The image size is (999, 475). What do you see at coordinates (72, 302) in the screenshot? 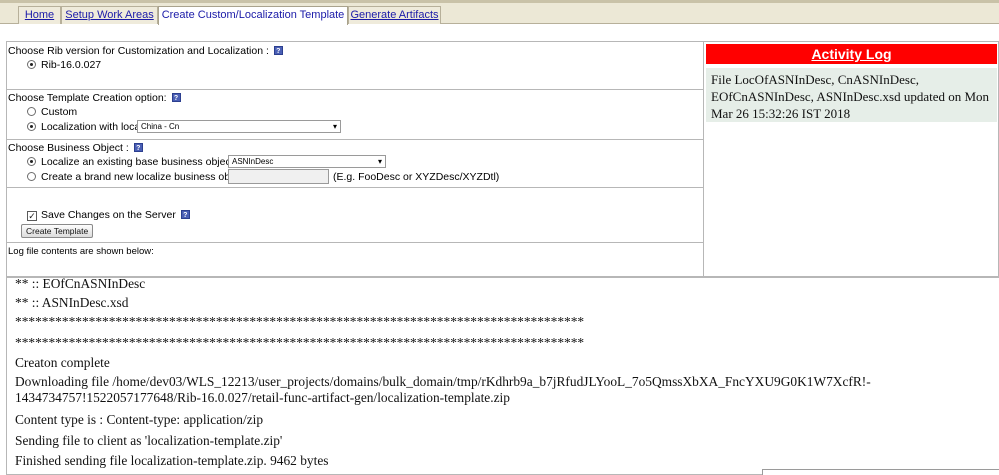
I see `log-line: ** :: ASNInDesc.xsd` at bounding box center [72, 302].